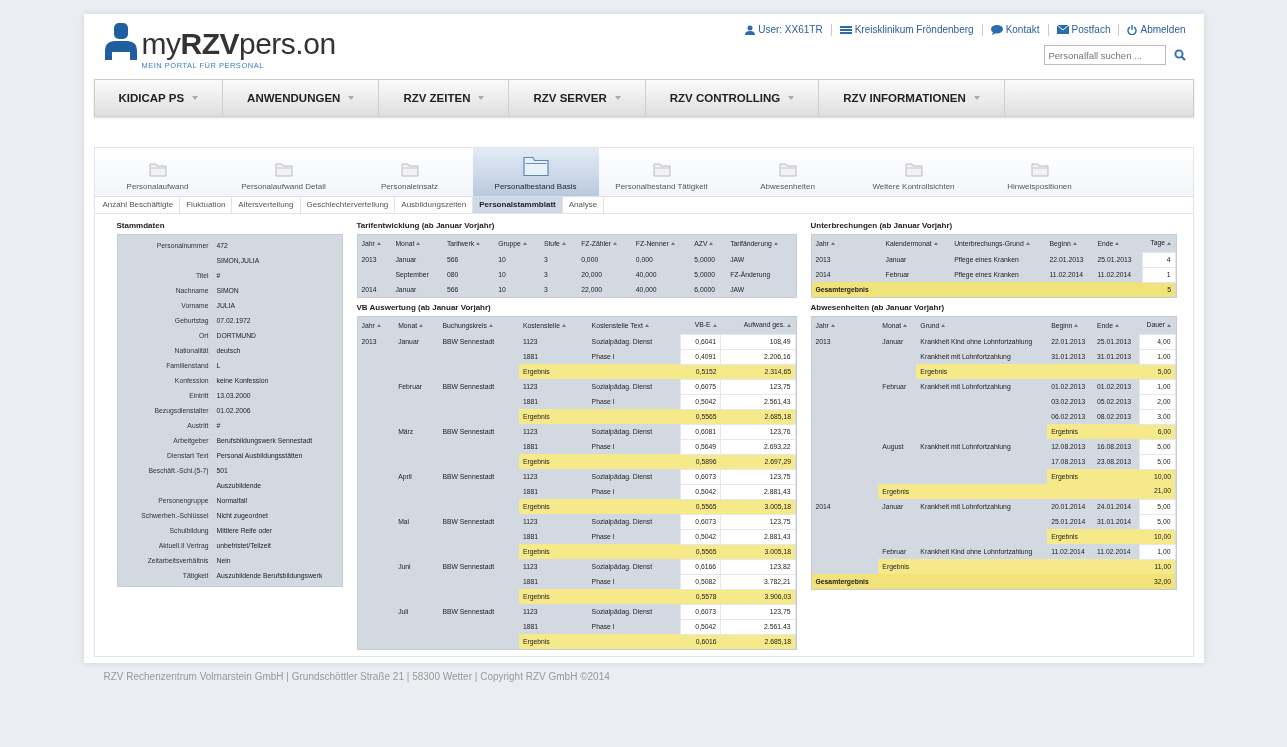 Image resolution: width=1287 pixels, height=747 pixels. Describe the element at coordinates (348, 205) in the screenshot. I see `subtab: Geschlechterverteilung` at that location.